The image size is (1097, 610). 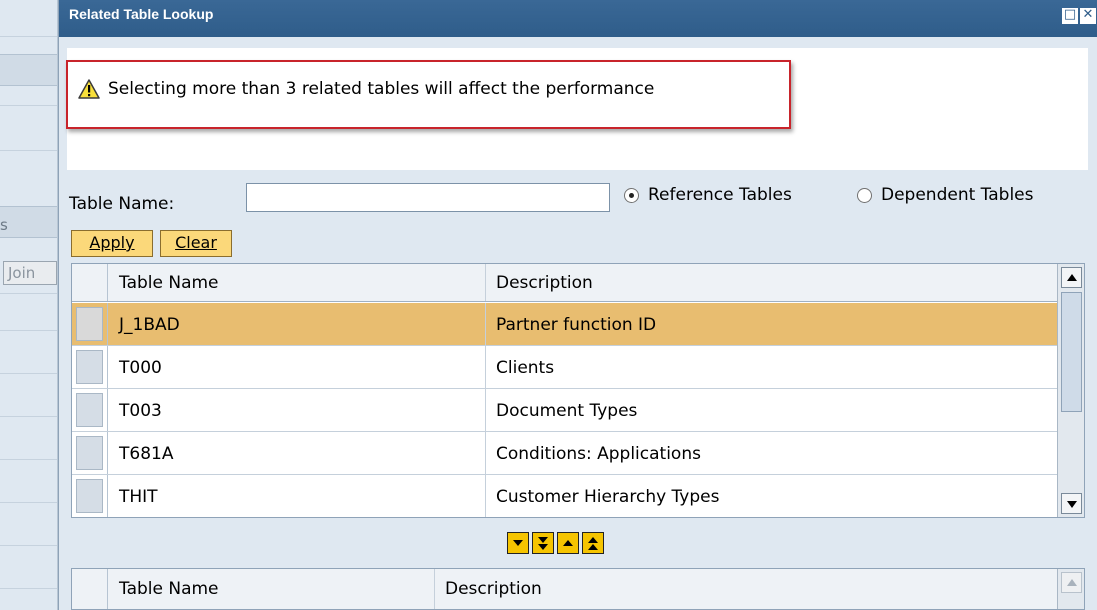 What do you see at coordinates (1070, 16) in the screenshot?
I see `maximize-icon: □` at bounding box center [1070, 16].